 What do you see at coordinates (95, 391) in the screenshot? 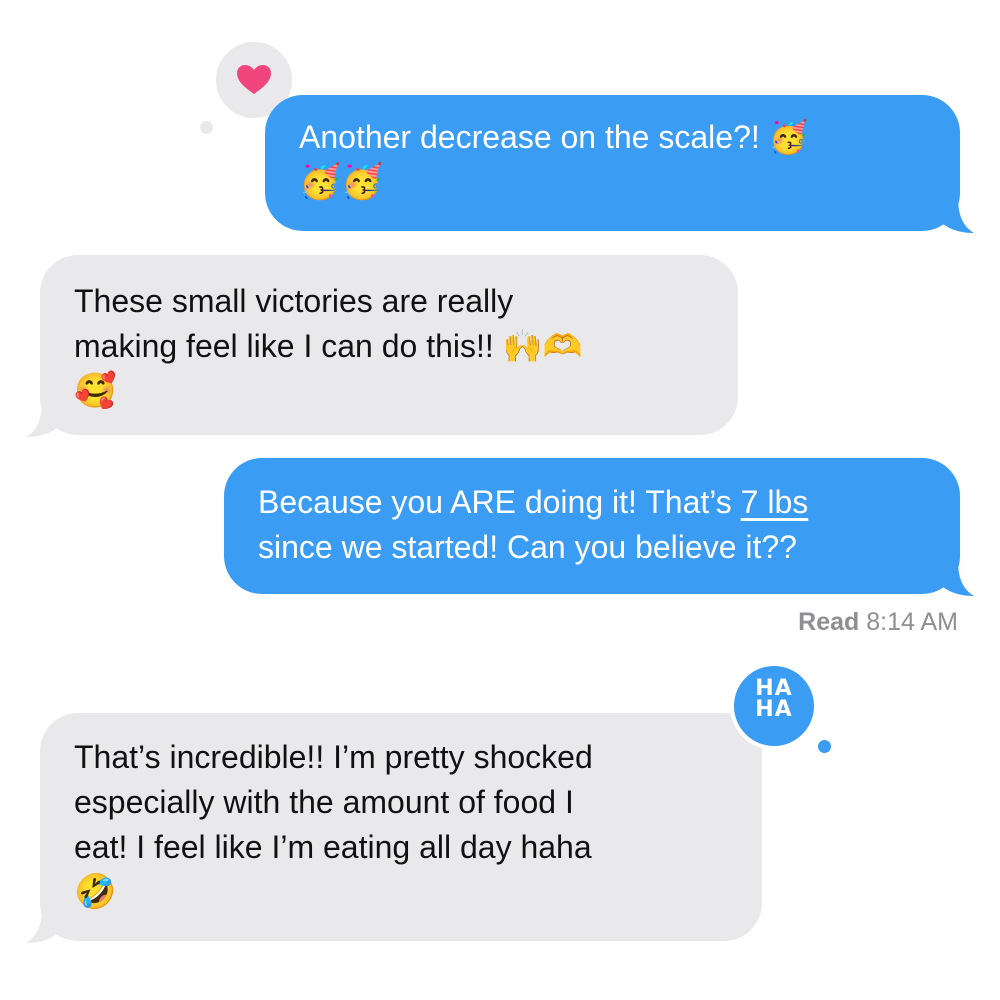
I see `smiling-face-with-hearts-emoji: 🥰` at bounding box center [95, 391].